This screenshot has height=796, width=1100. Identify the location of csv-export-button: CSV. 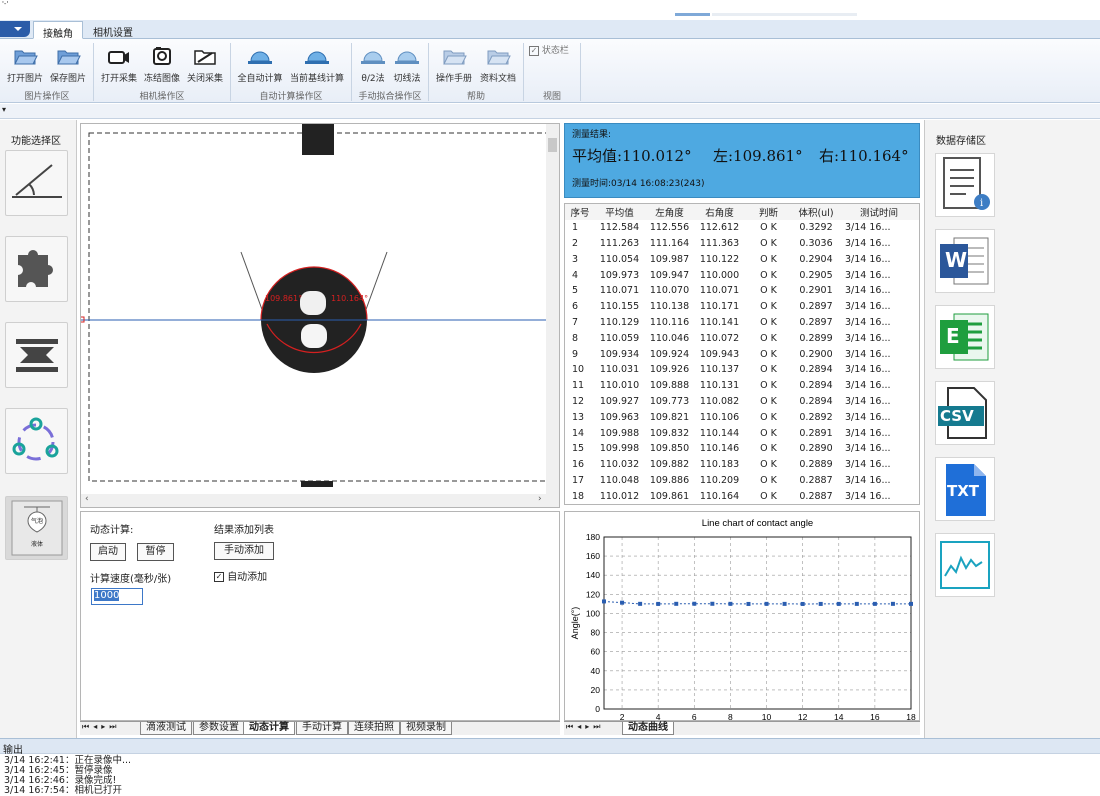
(965, 413).